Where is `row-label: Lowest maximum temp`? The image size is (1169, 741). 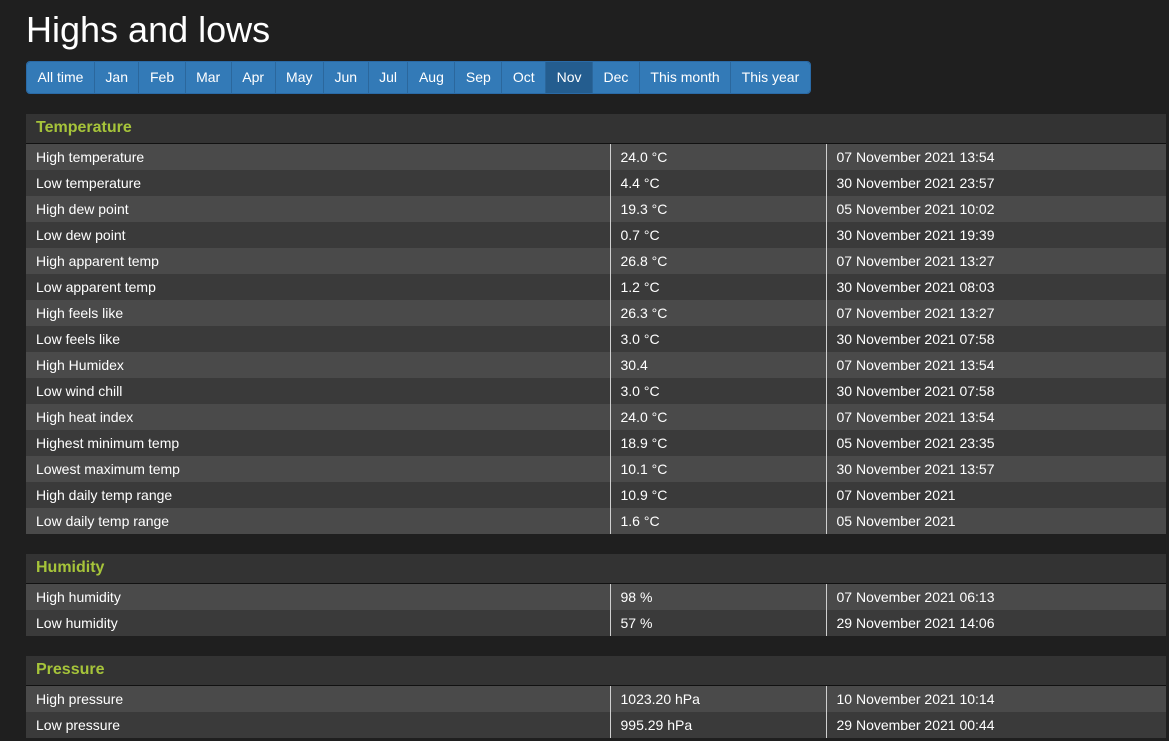
row-label: Lowest maximum temp is located at coordinates (318, 469).